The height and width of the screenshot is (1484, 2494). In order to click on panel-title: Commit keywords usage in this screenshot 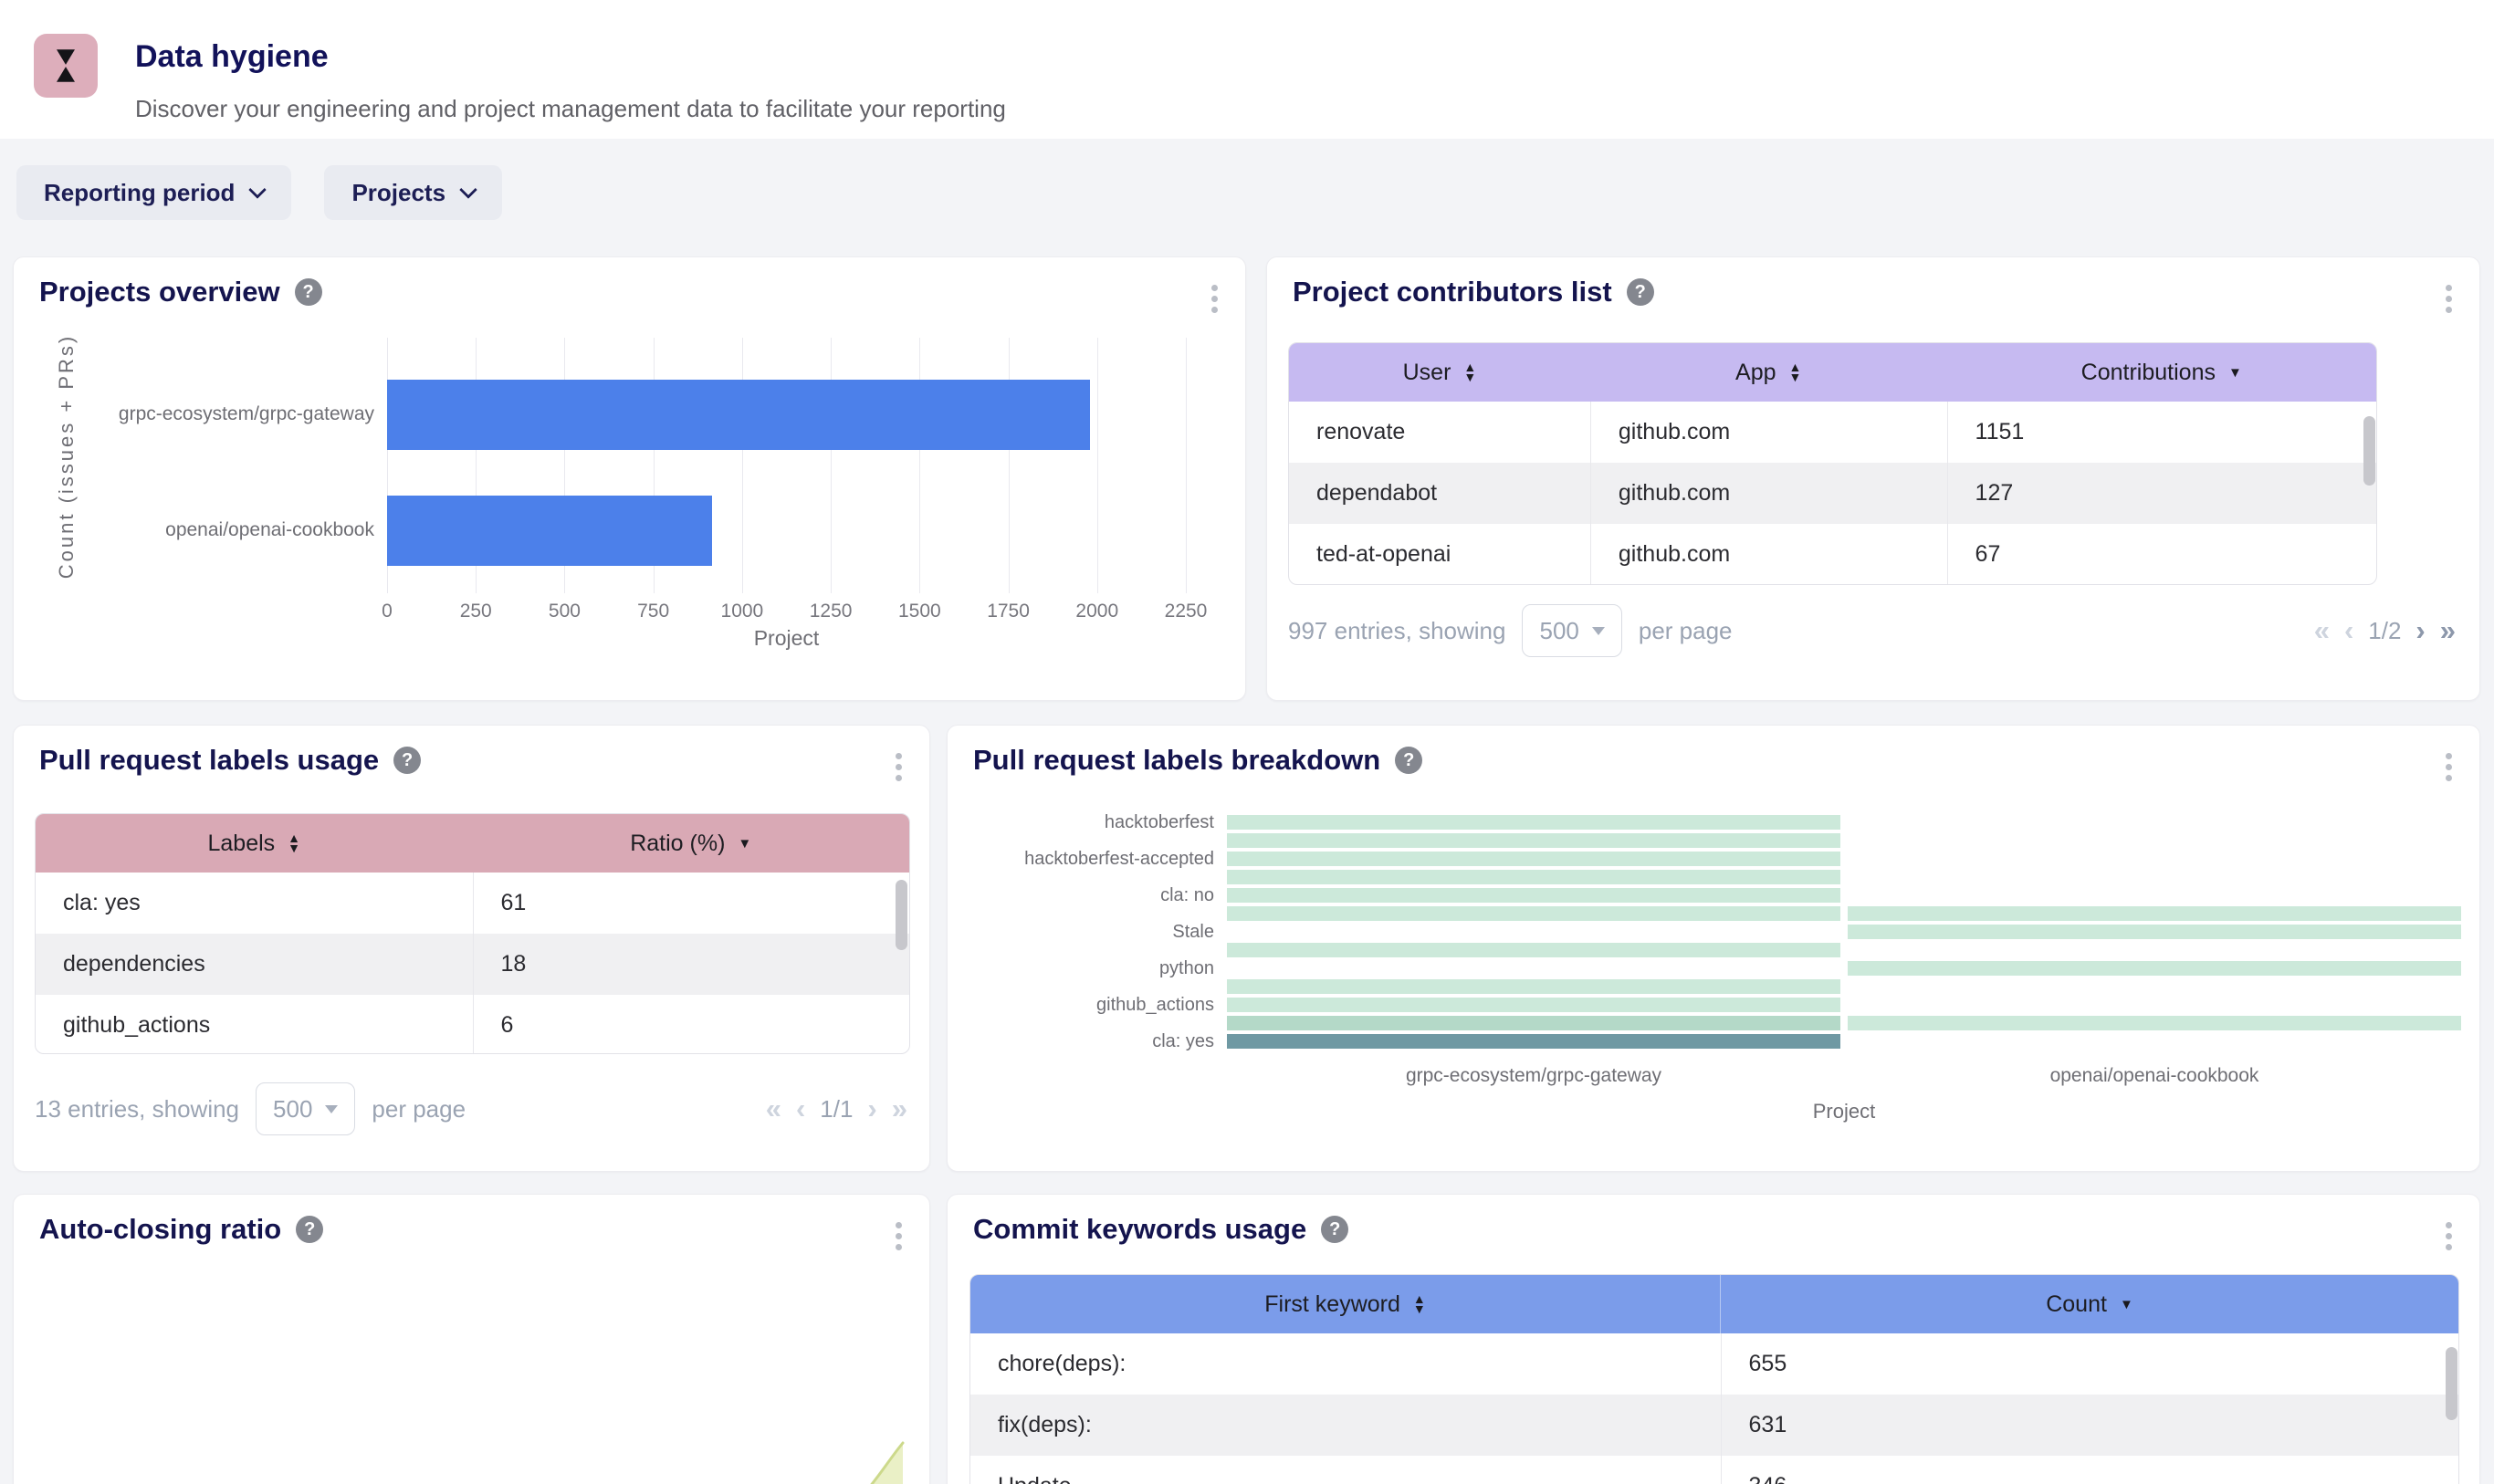, I will do `click(1140, 1229)`.